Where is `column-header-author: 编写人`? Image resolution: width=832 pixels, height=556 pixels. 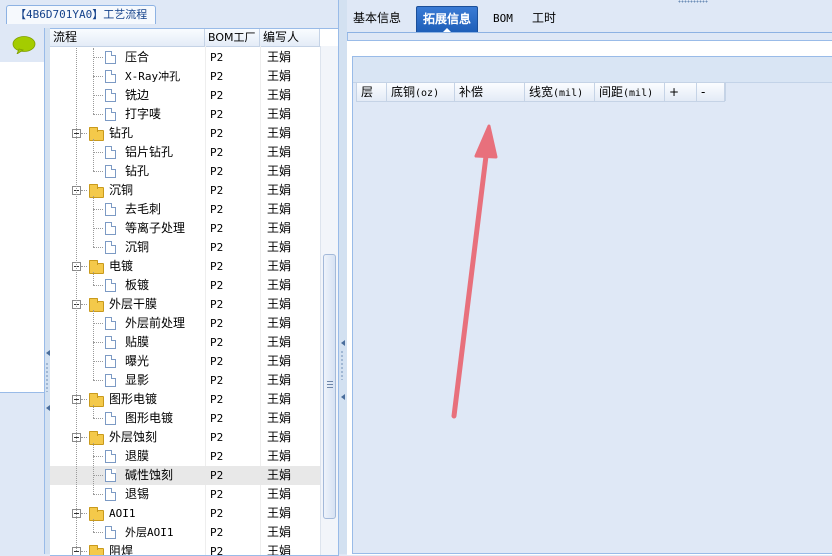 column-header-author: 编写人 is located at coordinates (290, 37).